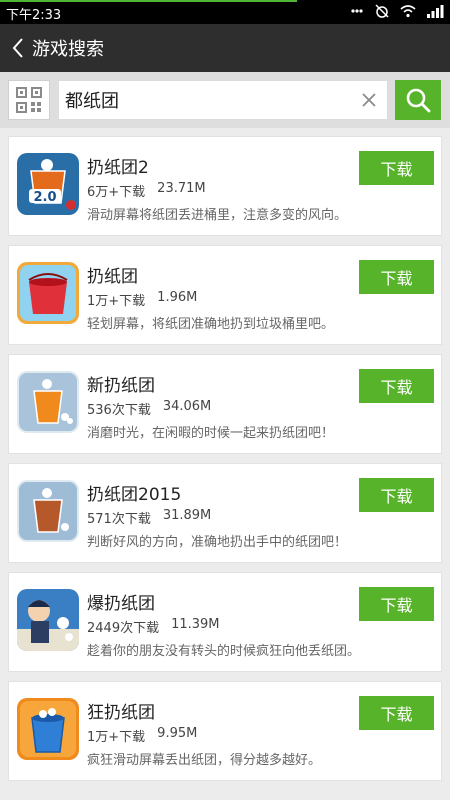 This screenshot has width=450, height=800. What do you see at coordinates (204, 760) in the screenshot?
I see `app-description: 疯狂滑动屏幕丢出纸团，得分越多越好。` at bounding box center [204, 760].